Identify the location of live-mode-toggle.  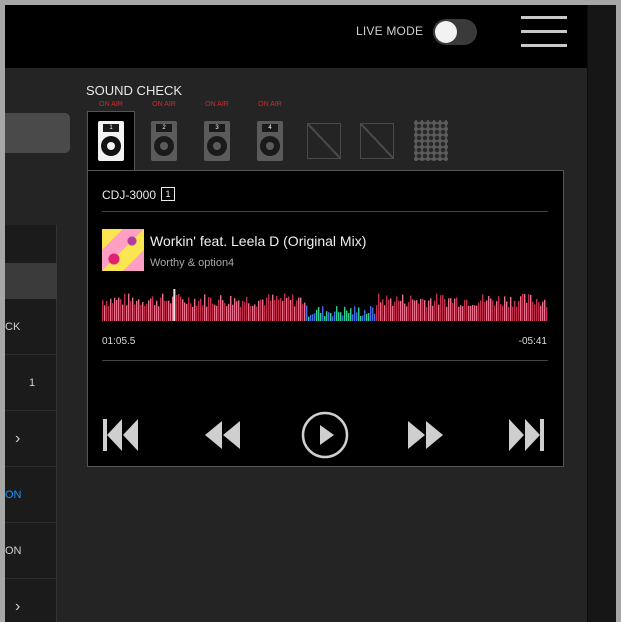
(455, 32).